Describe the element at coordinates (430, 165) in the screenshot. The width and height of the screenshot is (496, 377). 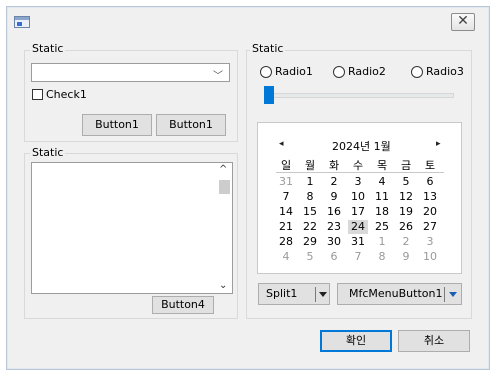
I see `weekday: 토` at that location.